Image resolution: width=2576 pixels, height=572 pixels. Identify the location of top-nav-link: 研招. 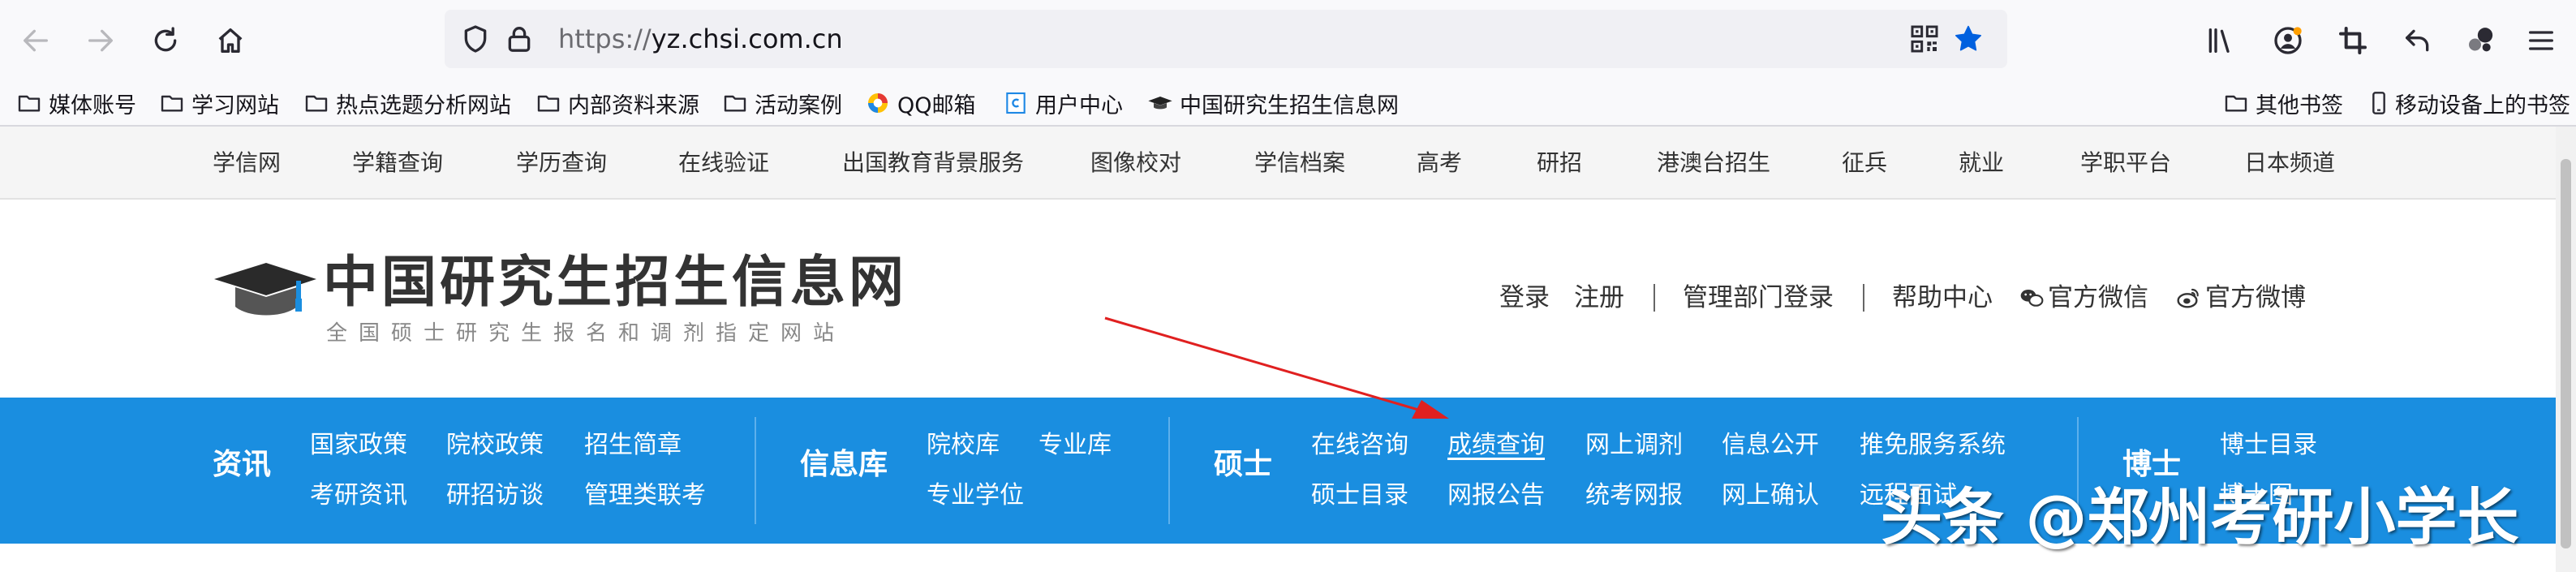
(1559, 163).